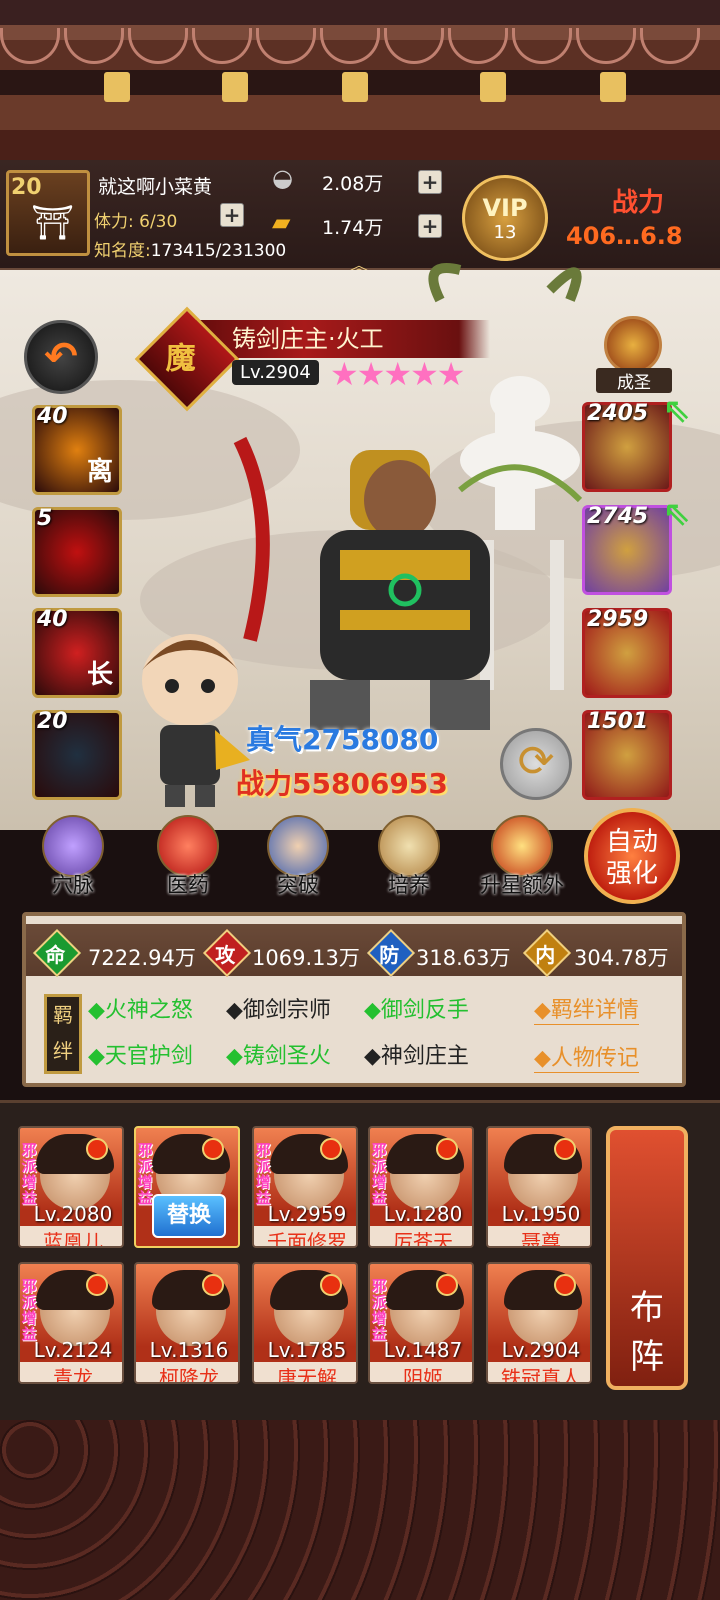 This screenshot has height=1600, width=720. Describe the element at coordinates (409, 885) in the screenshot. I see `func-label: 培养` at that location.